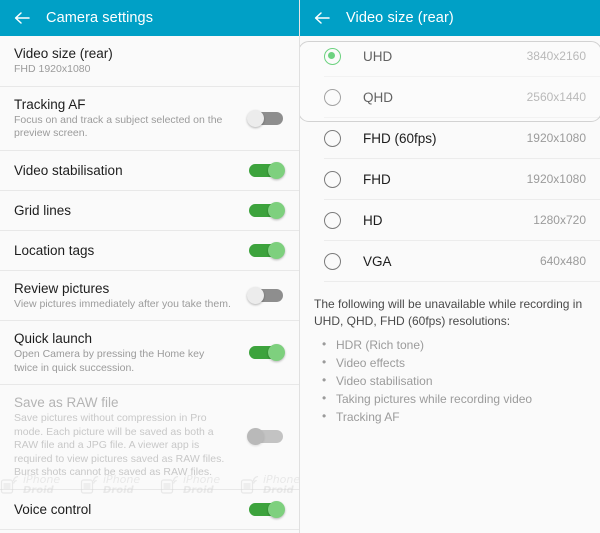  What do you see at coordinates (53, 509) in the screenshot?
I see `settings-row-title: Voice control` at bounding box center [53, 509].